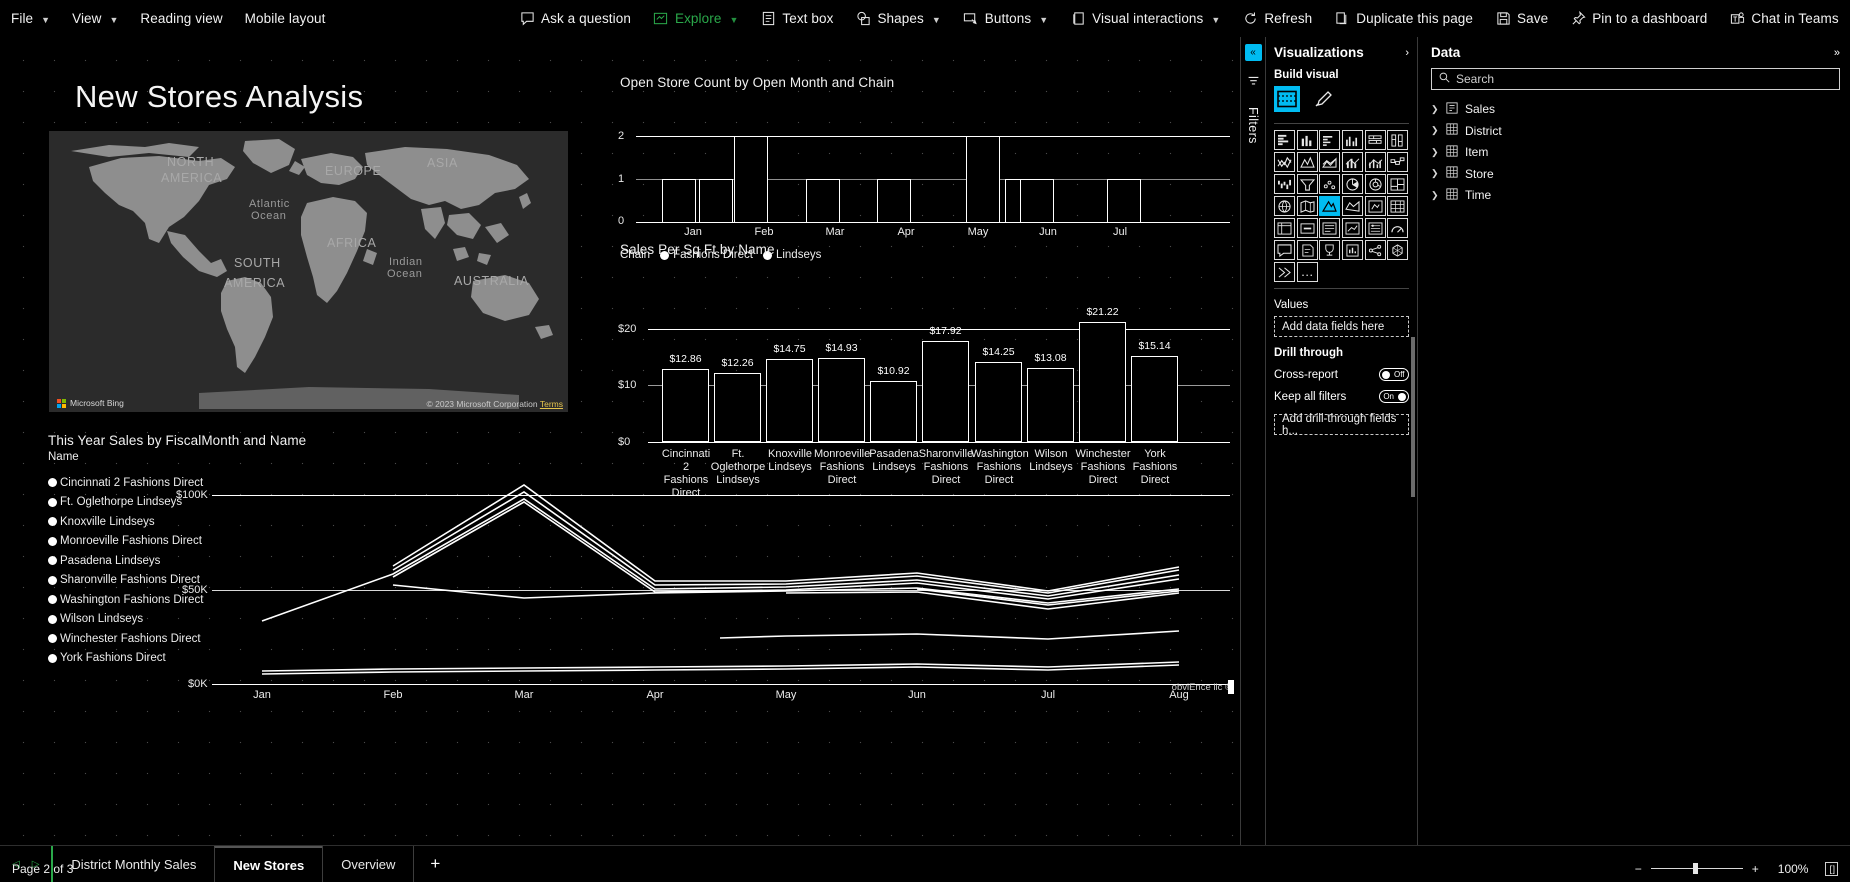 The height and width of the screenshot is (882, 1850). I want to click on ribbon-item-explore: Explore ▼, so click(695, 18).